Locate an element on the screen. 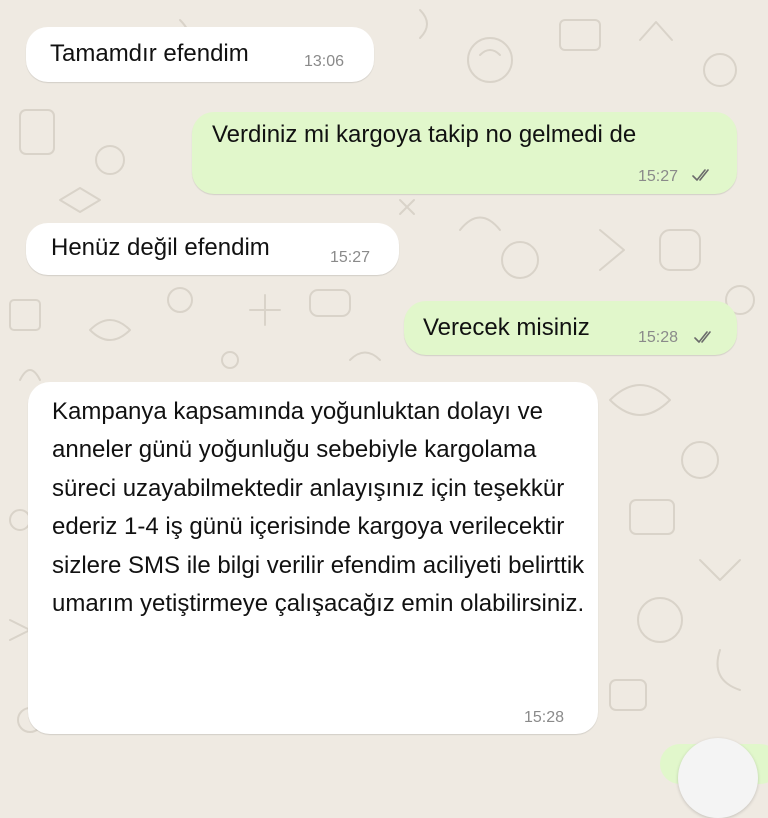  scroll-down-button is located at coordinates (718, 778).